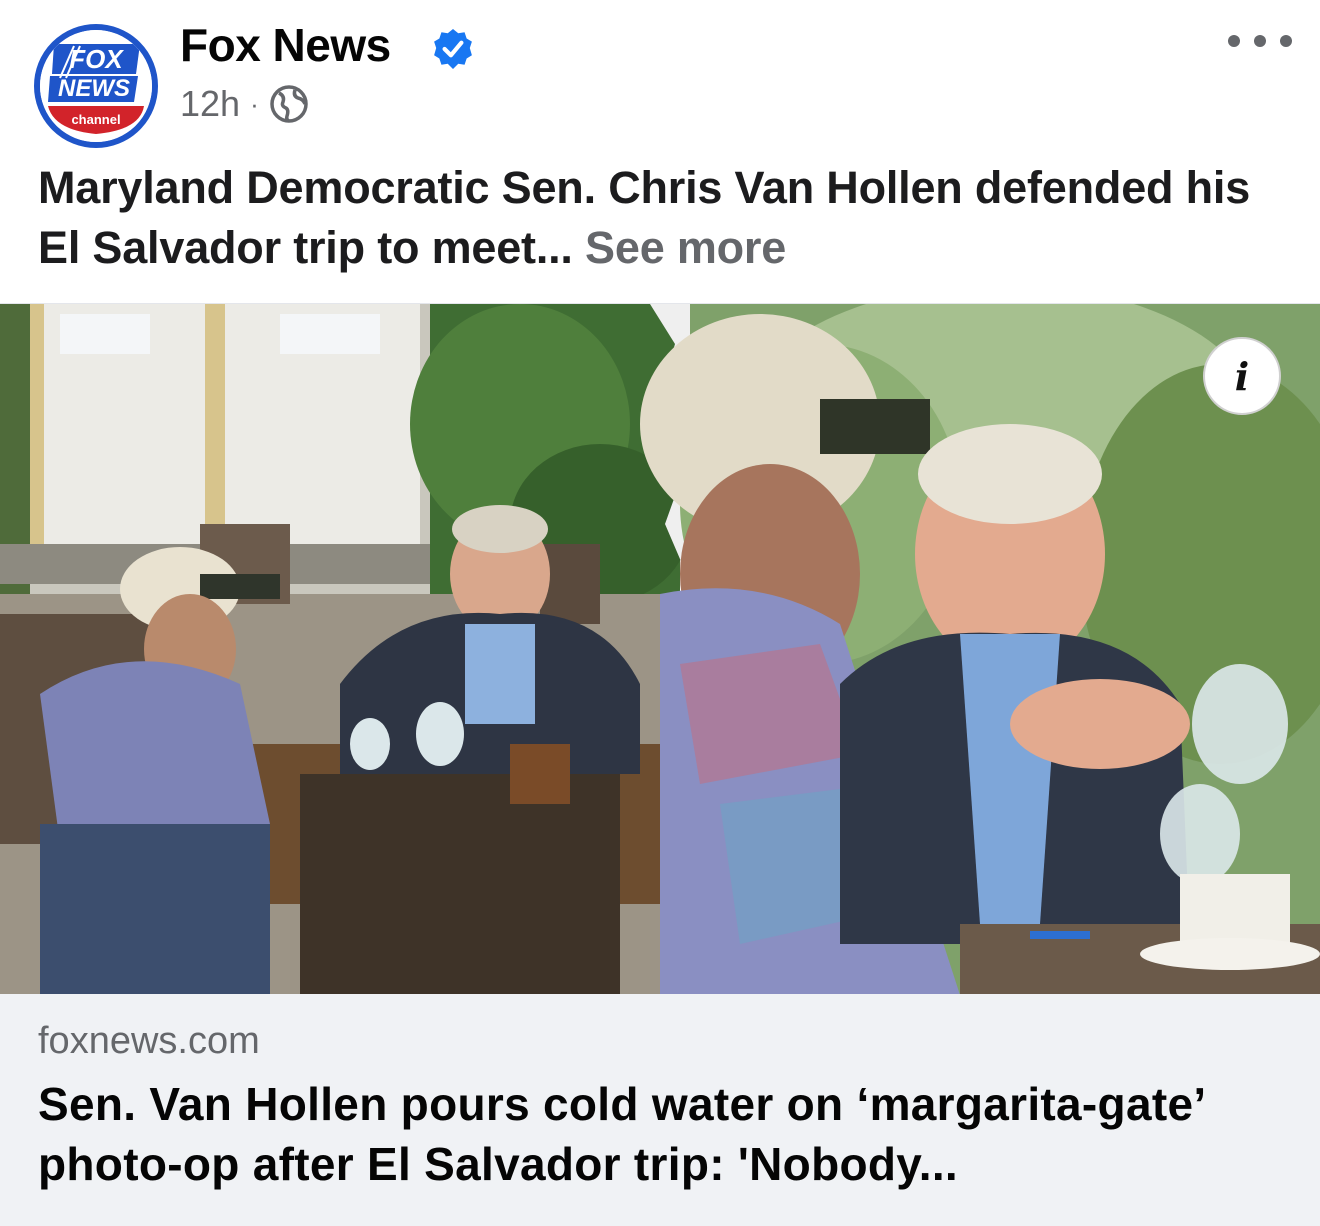 The width and height of the screenshot is (1320, 1226). I want to click on logo-text-news: NEWS, so click(94, 88).